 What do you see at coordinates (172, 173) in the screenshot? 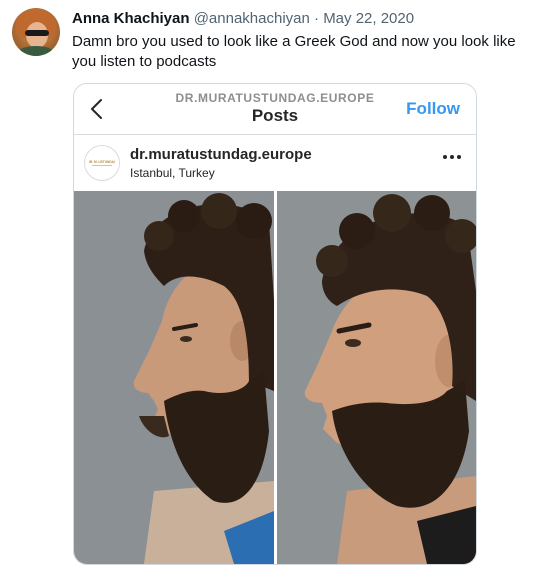
I see `post-location: Istanbul, Turkey` at bounding box center [172, 173].